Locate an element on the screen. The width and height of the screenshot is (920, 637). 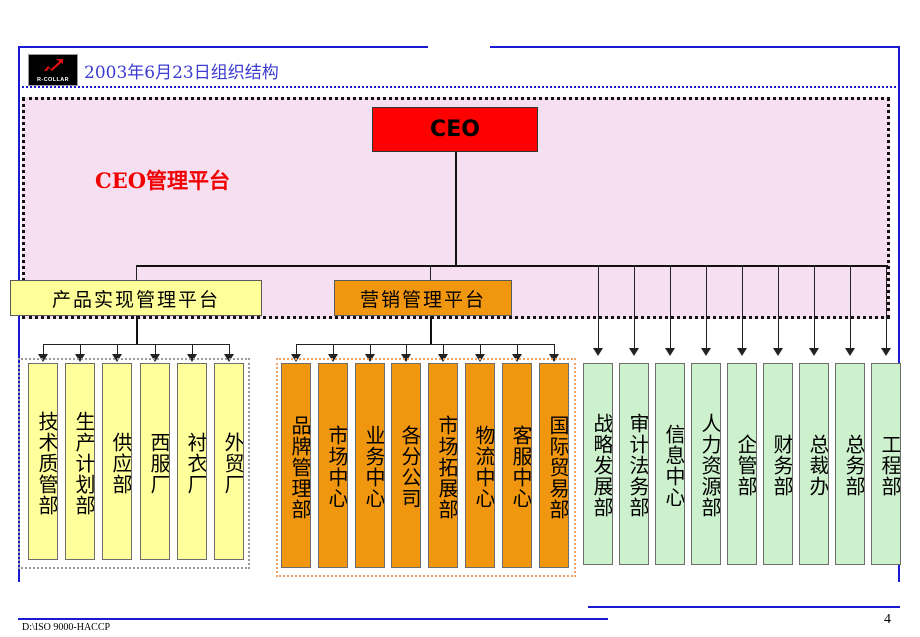
node-dept-caiwu: 财务部 is located at coordinates (778, 464).